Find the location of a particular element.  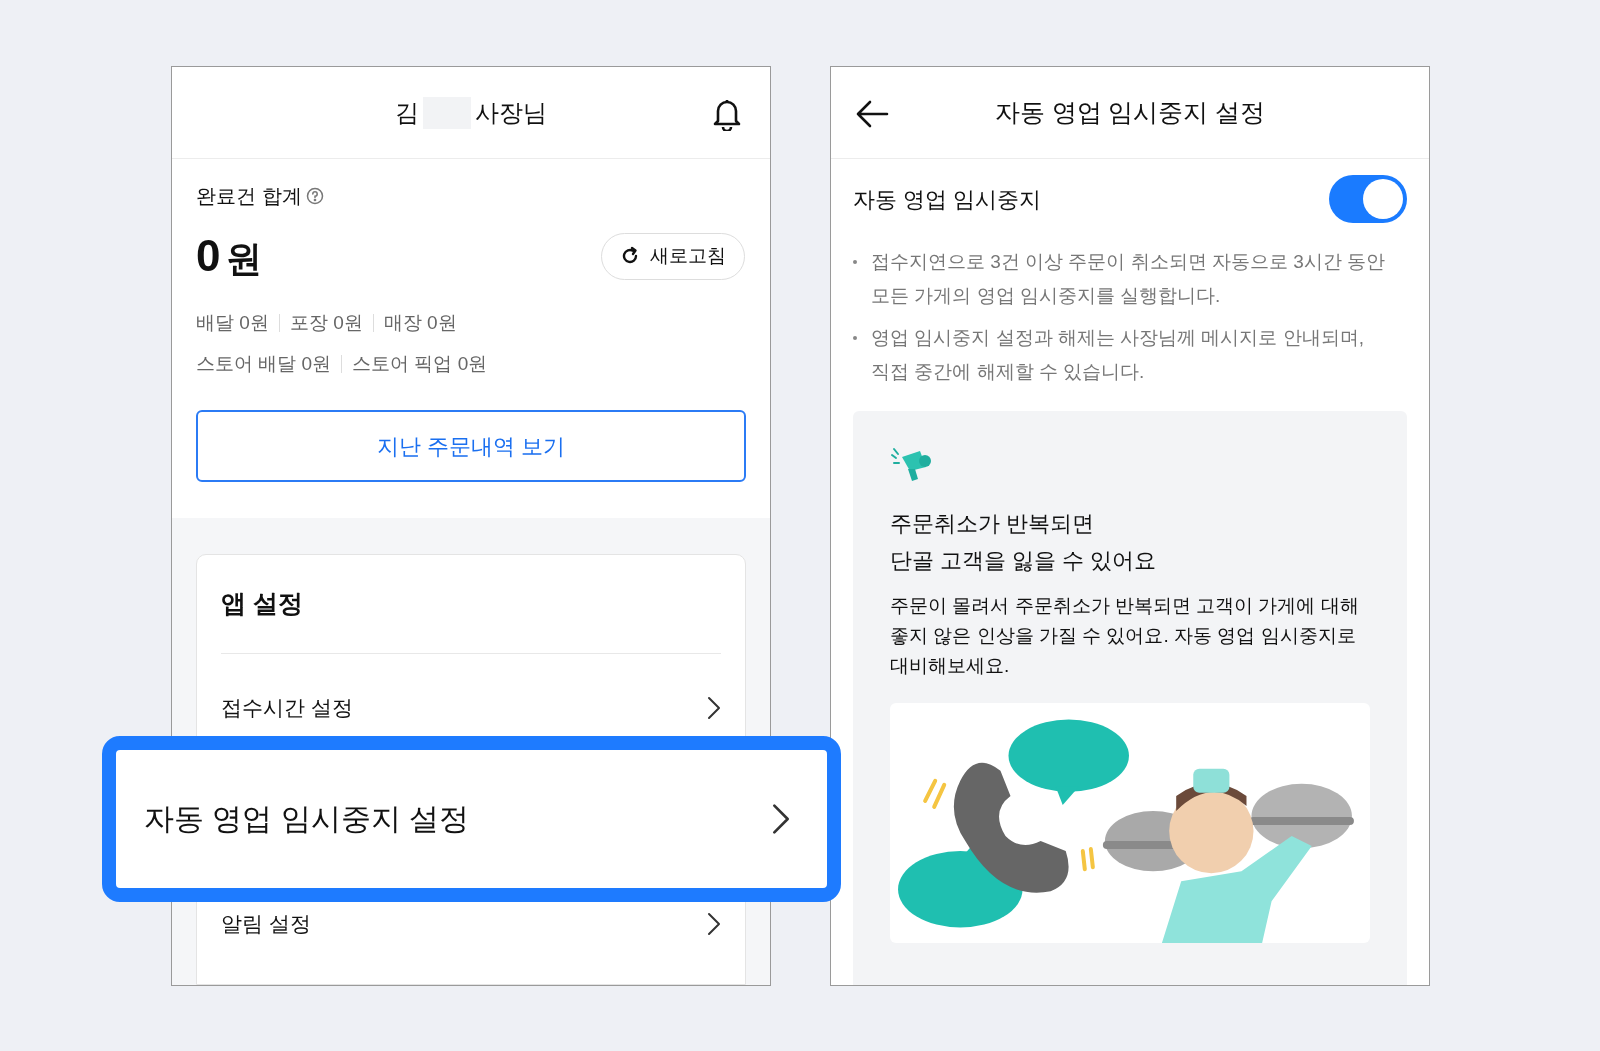

settings-menu-item: 접수시간 설정 is located at coordinates (287, 707).